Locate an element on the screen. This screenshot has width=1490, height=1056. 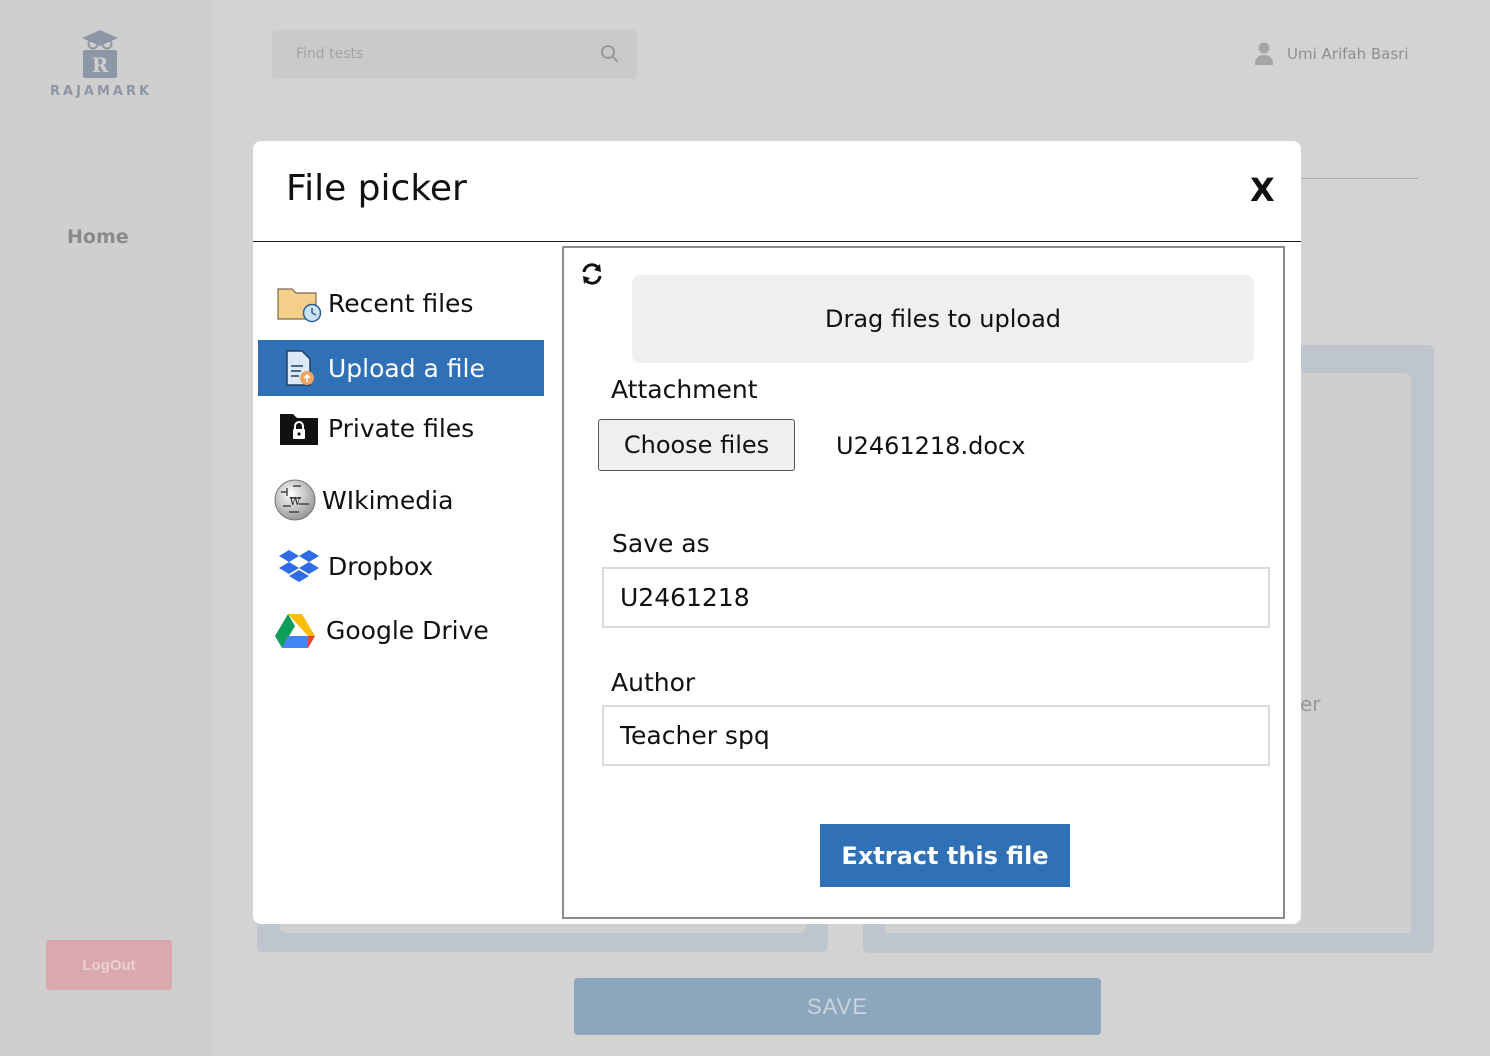
attachment-label: Attachment is located at coordinates (684, 389).